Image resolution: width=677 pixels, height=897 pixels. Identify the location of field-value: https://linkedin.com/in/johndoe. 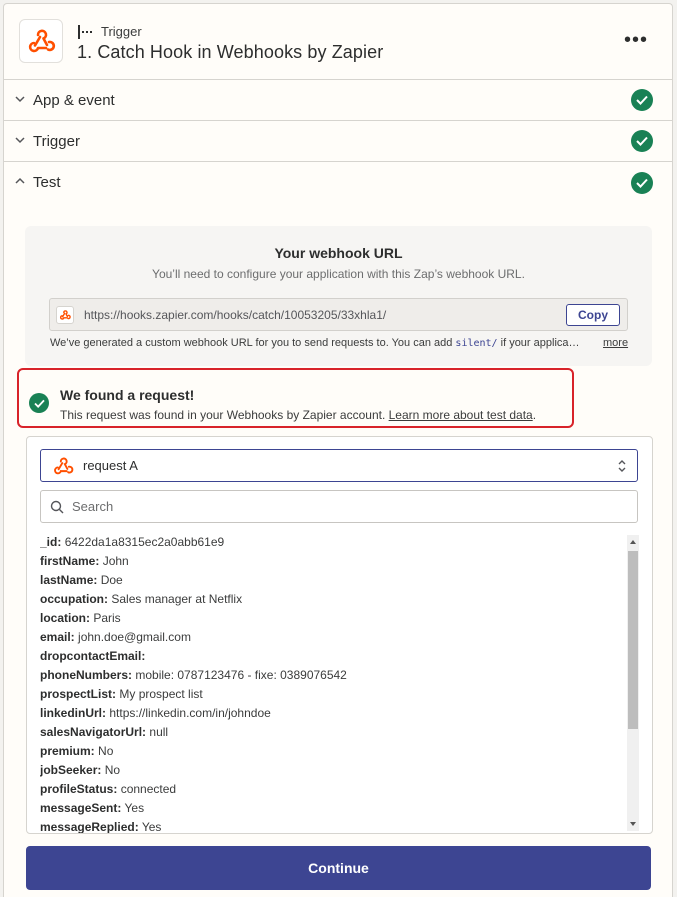
(190, 713).